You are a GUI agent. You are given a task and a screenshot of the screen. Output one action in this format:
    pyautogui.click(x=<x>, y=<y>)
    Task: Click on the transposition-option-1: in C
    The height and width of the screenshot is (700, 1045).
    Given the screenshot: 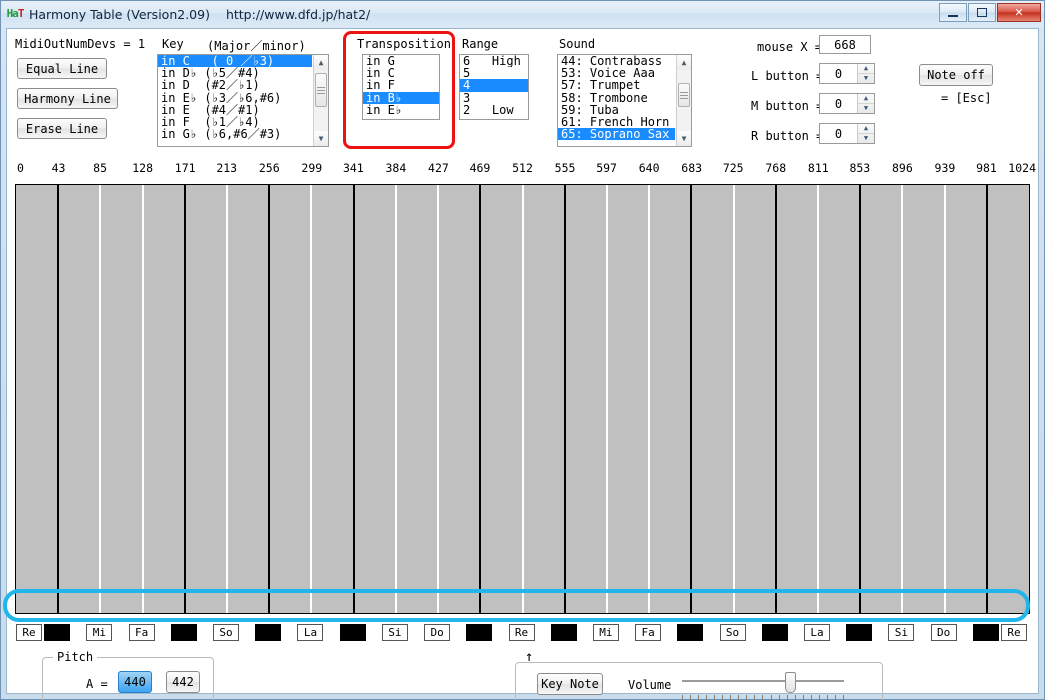 What is the action you would take?
    pyautogui.click(x=401, y=73)
    